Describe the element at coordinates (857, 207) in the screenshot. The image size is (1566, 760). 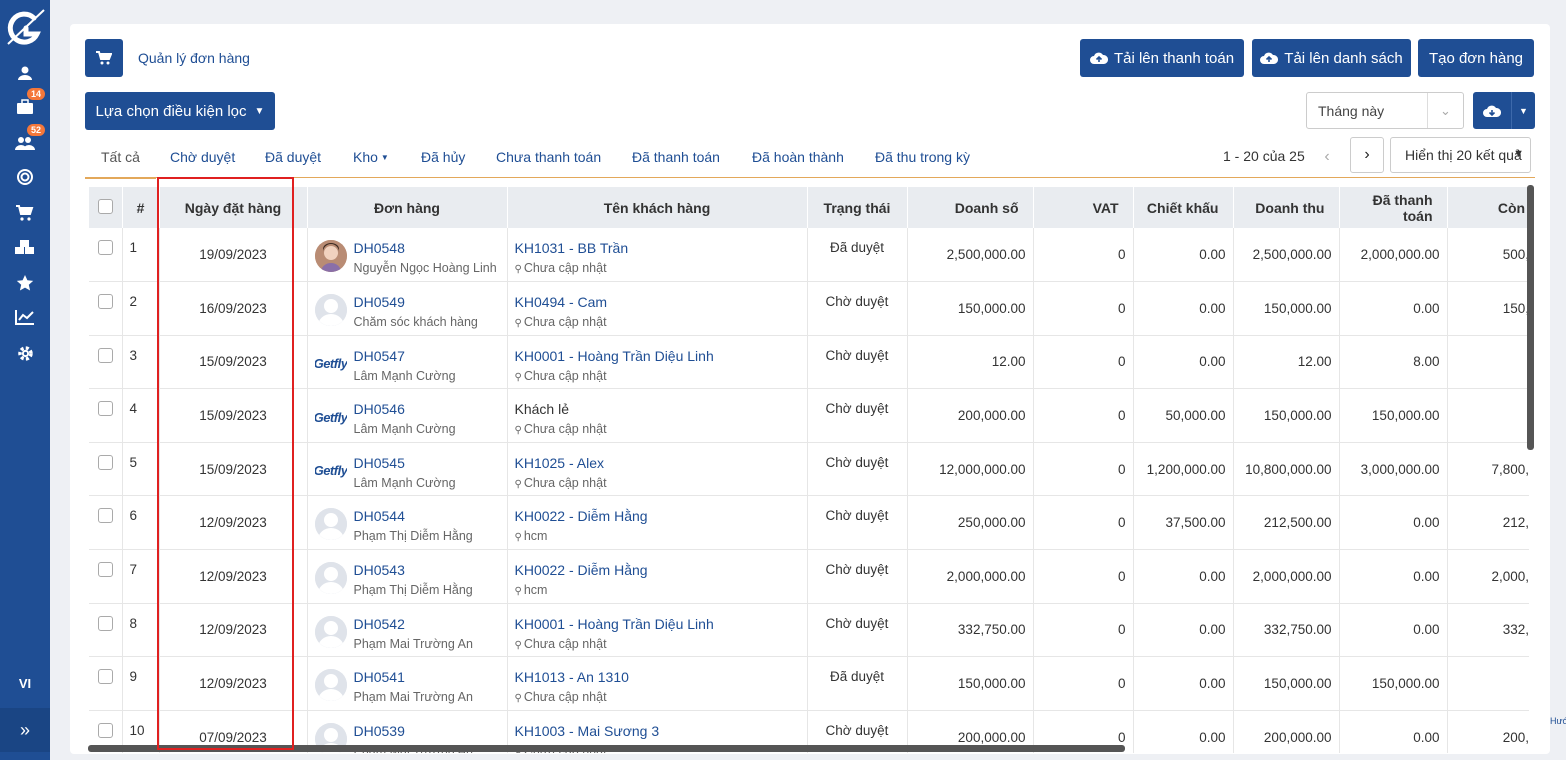
I see `col-status-header: Trạng thái` at that location.